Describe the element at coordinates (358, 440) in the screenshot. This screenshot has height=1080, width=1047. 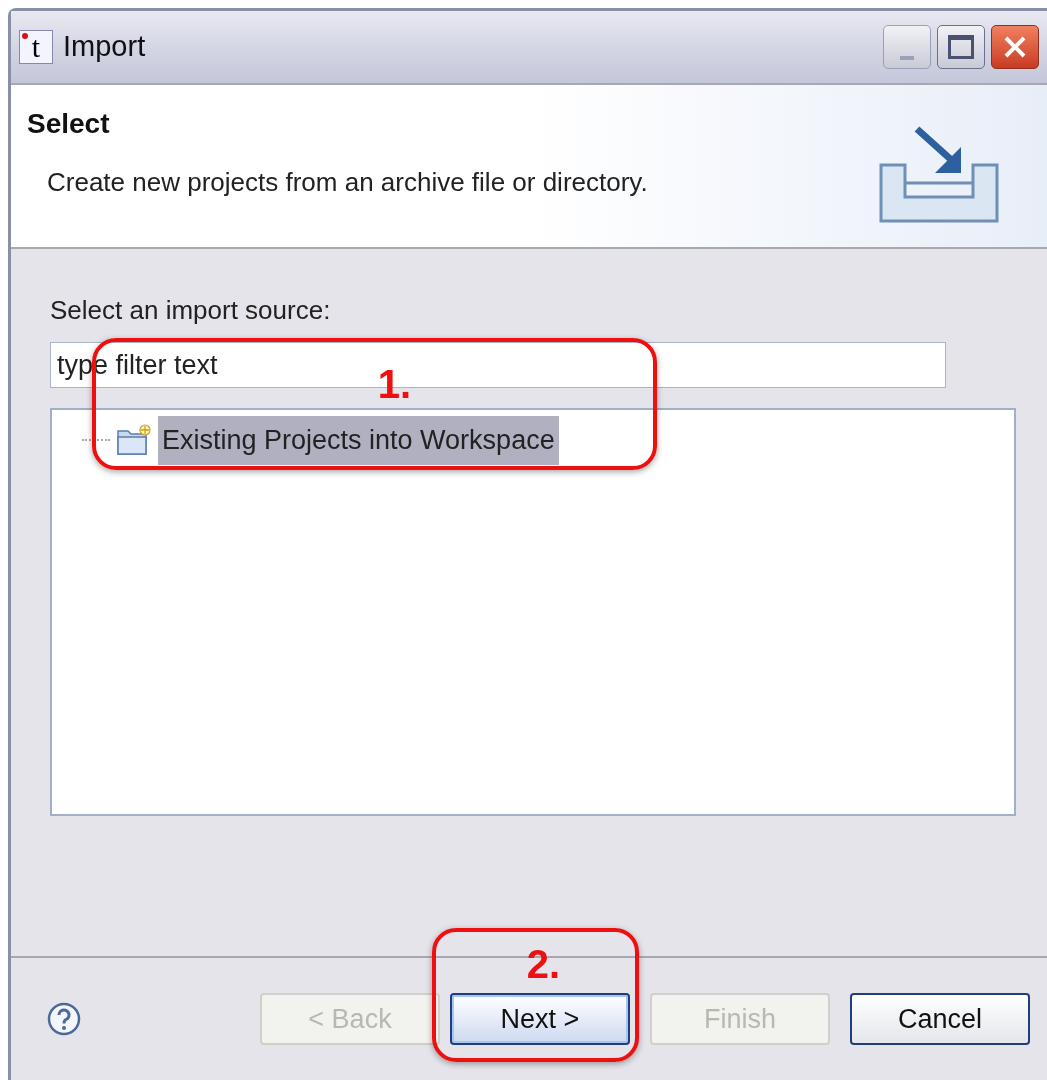
I see `tree-item: Existing Projects into Workspace` at that location.